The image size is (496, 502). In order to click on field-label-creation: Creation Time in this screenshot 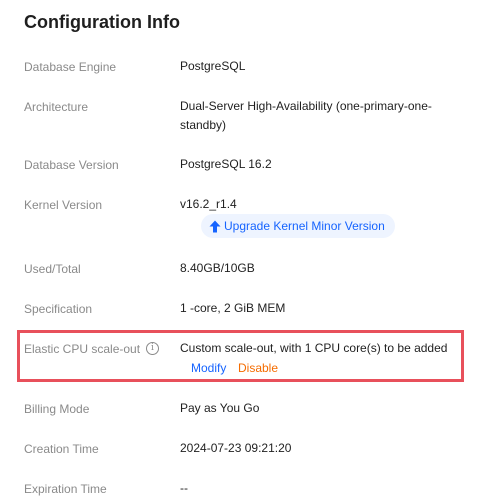, I will do `click(61, 449)`.